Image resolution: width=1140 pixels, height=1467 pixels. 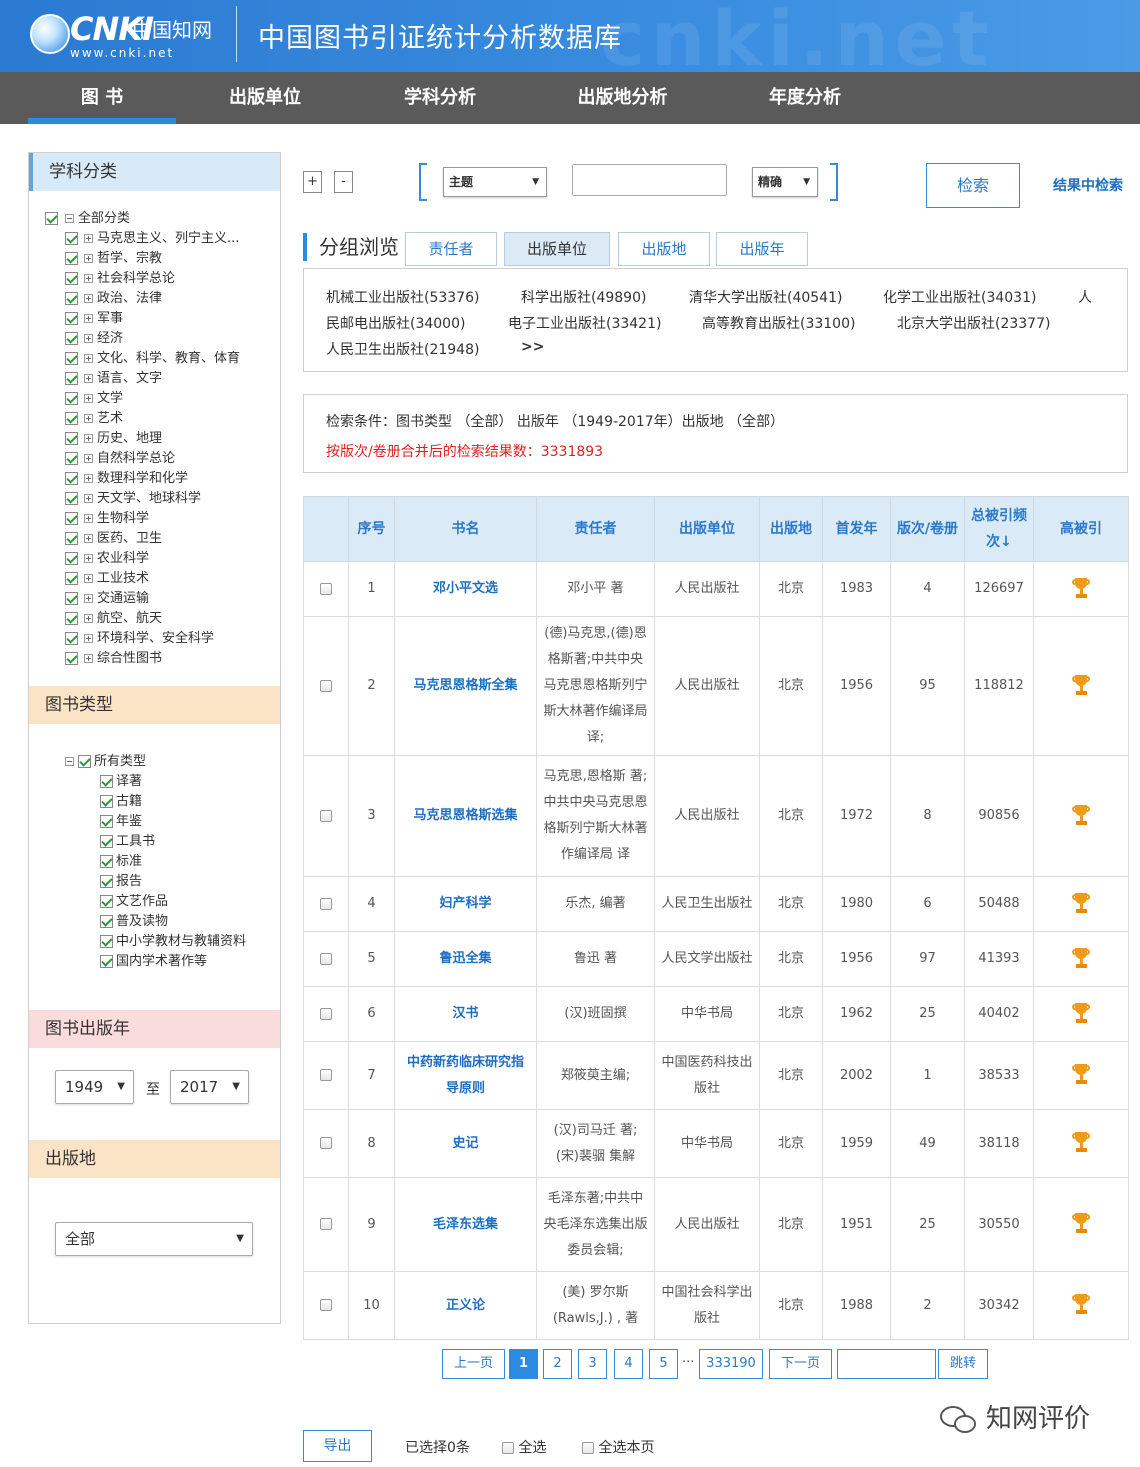 What do you see at coordinates (1085, 297) in the screenshot?
I see `publisher-link: 人` at bounding box center [1085, 297].